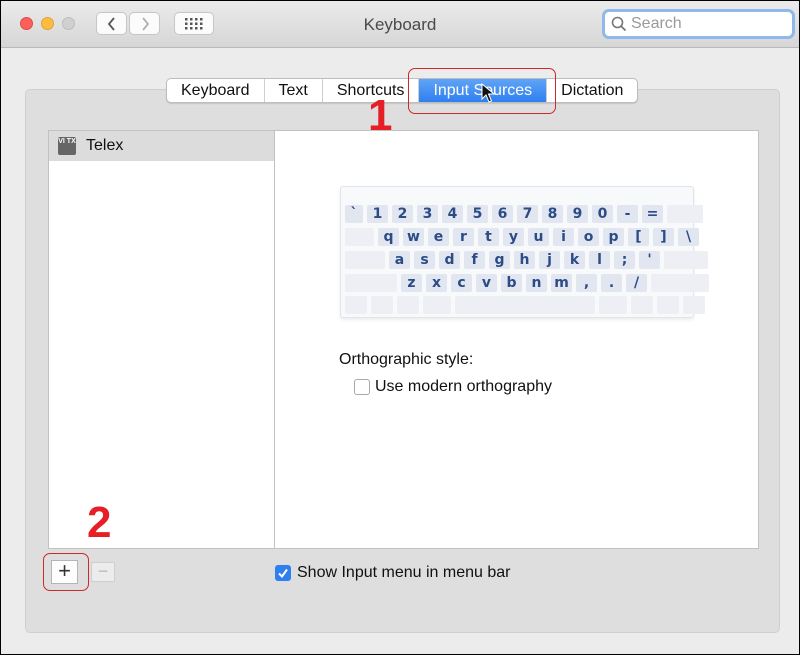 The height and width of the screenshot is (655, 800). Describe the element at coordinates (513, 237) in the screenshot. I see `key: y` at that location.